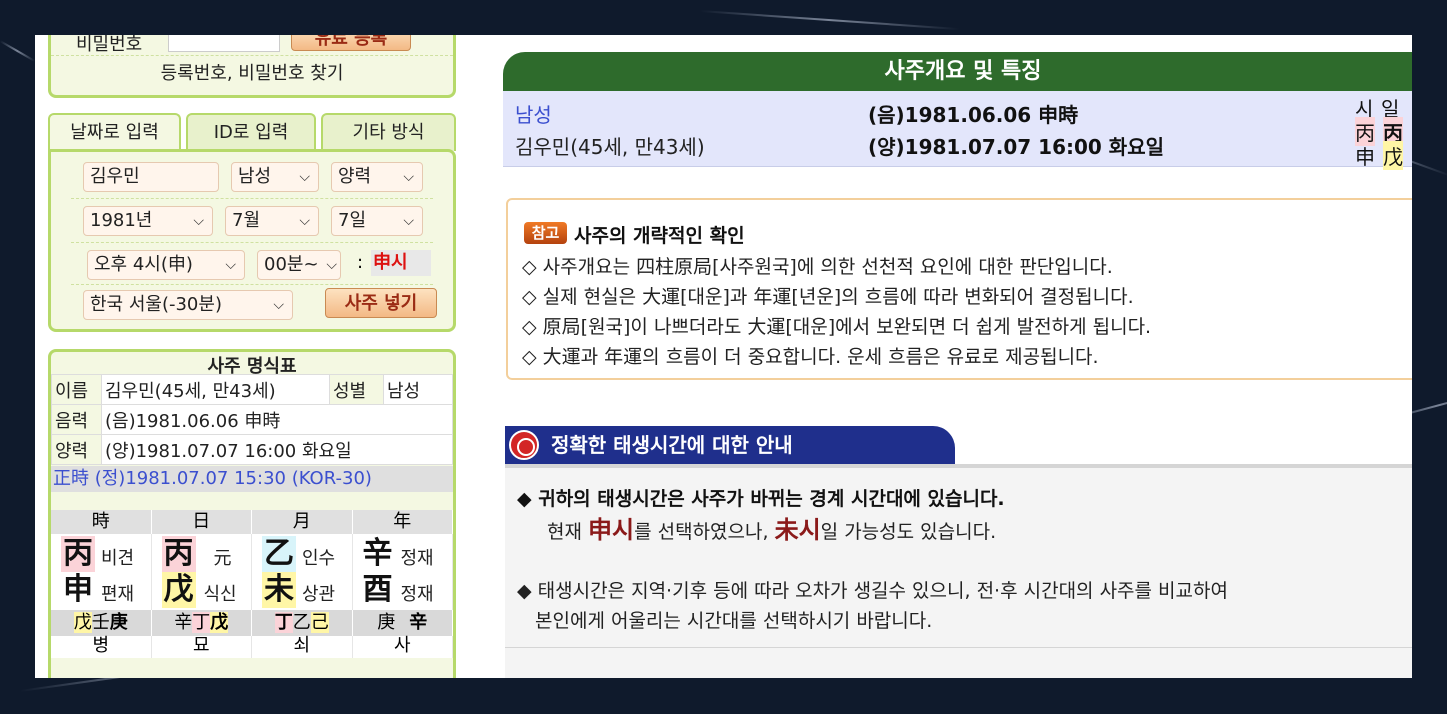 Image resolution: width=1447 pixels, height=714 pixels. What do you see at coordinates (275, 177) in the screenshot?
I see `gender-select: 남성 ⌵` at bounding box center [275, 177].